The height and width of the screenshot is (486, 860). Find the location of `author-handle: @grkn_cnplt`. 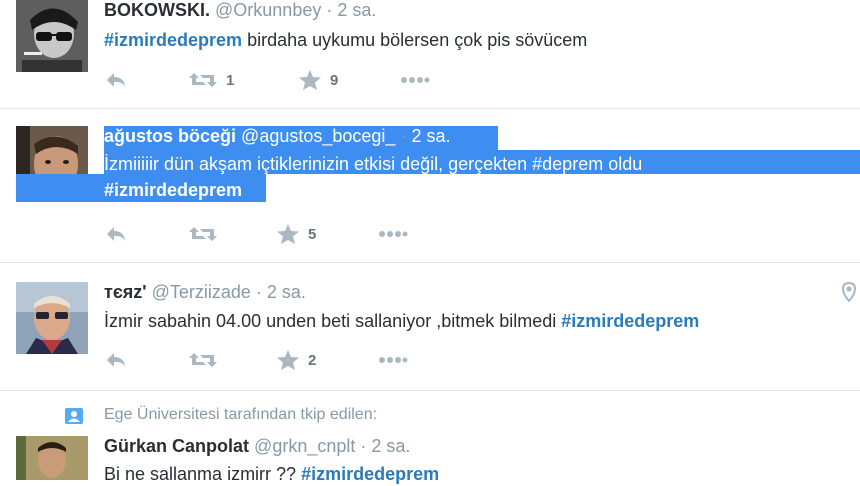

author-handle: @grkn_cnplt is located at coordinates (304, 446).